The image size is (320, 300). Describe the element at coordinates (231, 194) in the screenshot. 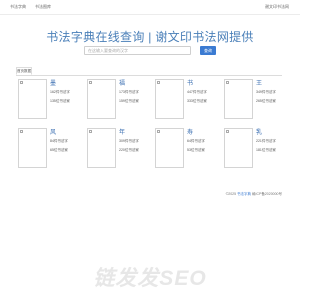

I see `footer-copyright: ©2025` at that location.